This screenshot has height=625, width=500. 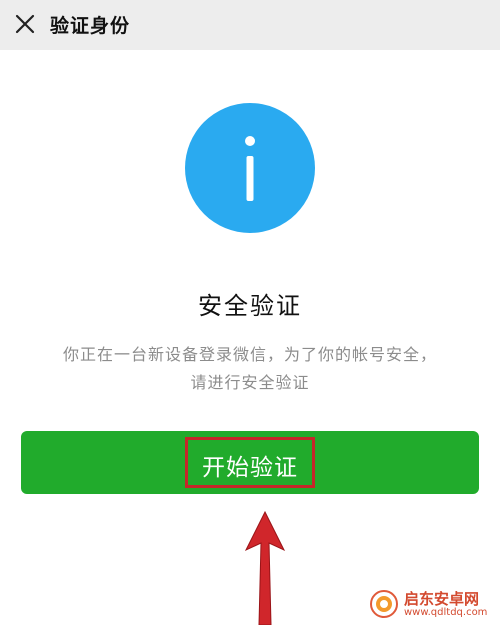 What do you see at coordinates (250, 306) in the screenshot?
I see `security-title: 安全验证` at bounding box center [250, 306].